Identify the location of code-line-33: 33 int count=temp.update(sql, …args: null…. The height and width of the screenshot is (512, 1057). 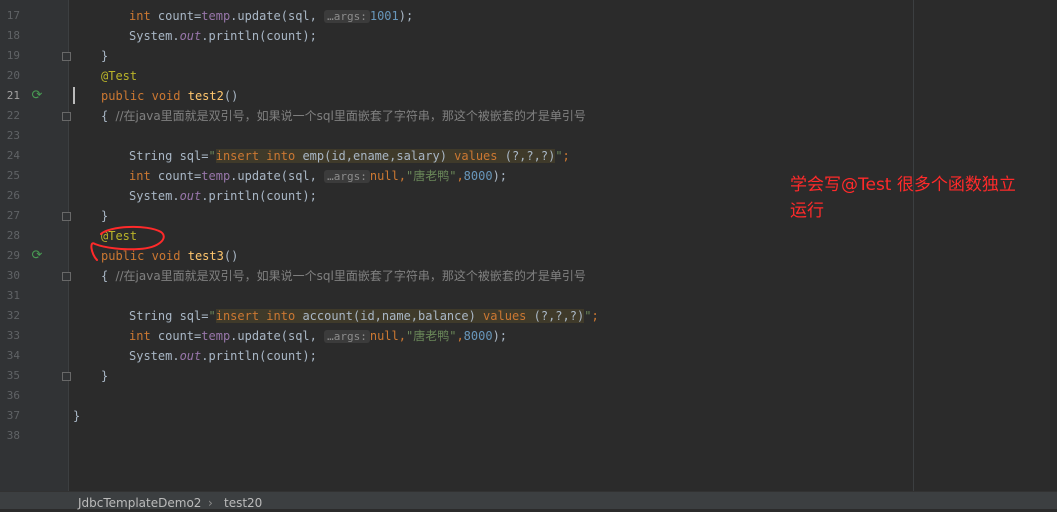
(528, 336).